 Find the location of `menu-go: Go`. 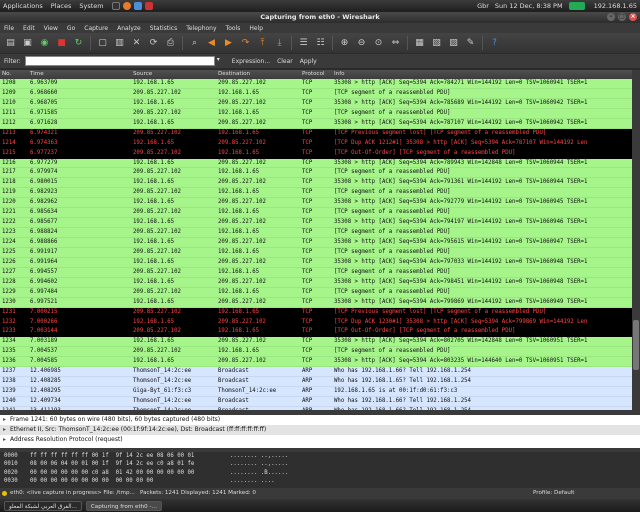

menu-go: Go is located at coordinates (71, 28).